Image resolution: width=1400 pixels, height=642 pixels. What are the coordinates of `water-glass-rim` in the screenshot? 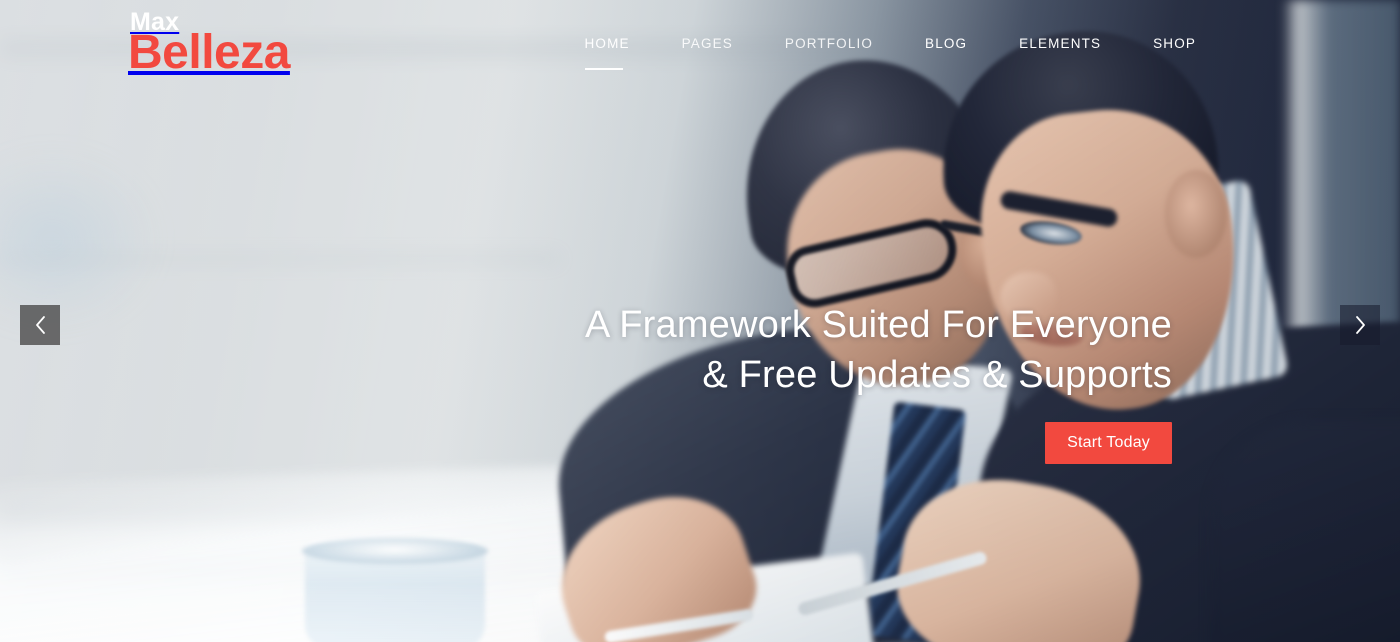 It's located at (395, 551).